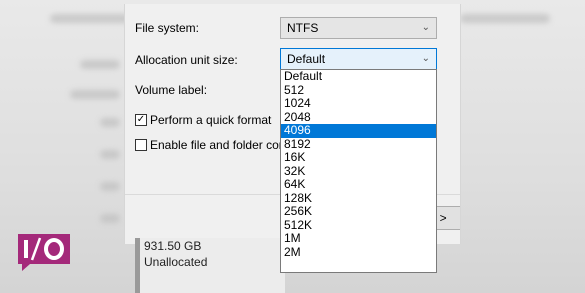 Image resolution: width=585 pixels, height=293 pixels. Describe the element at coordinates (358, 198) in the screenshot. I see `dropdown-option: 128K` at that location.